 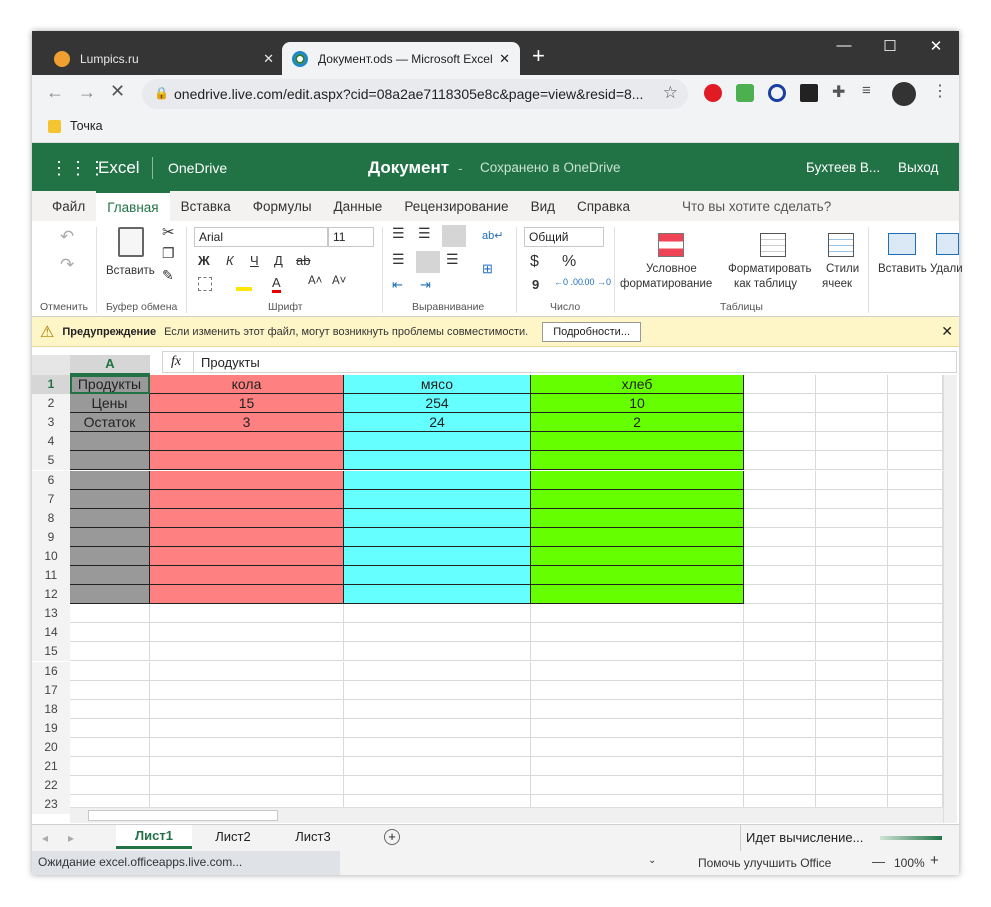 What do you see at coordinates (946, 269) in the screenshot?
I see `delete-cells-button: Удали` at bounding box center [946, 269].